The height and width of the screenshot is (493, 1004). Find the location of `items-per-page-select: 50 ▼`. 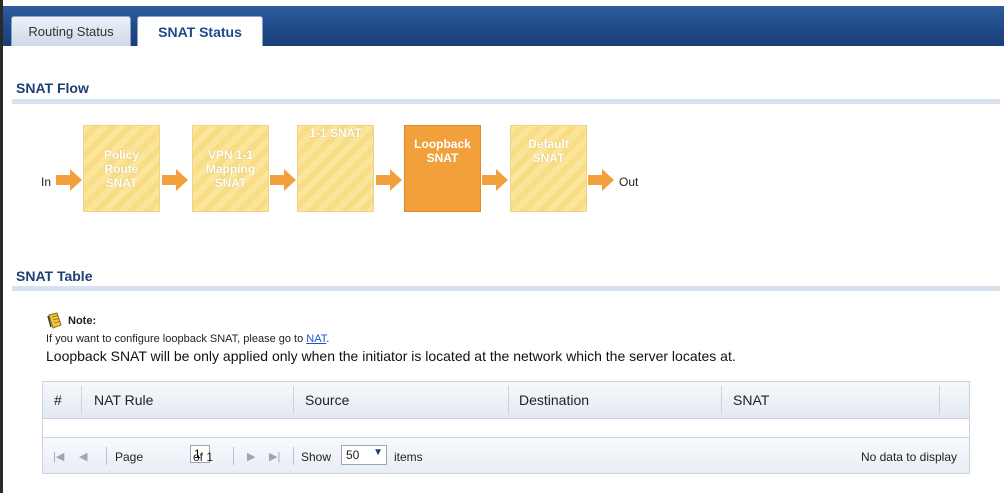

items-per-page-select: 50 ▼ is located at coordinates (364, 455).